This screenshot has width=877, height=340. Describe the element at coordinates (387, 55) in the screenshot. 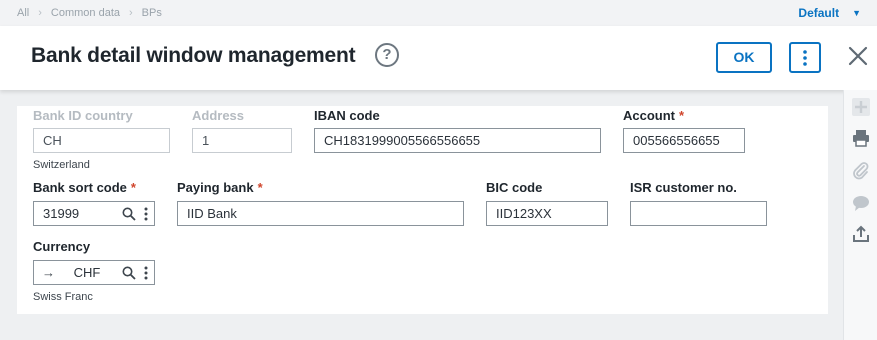

I see `help-icon: ?` at that location.